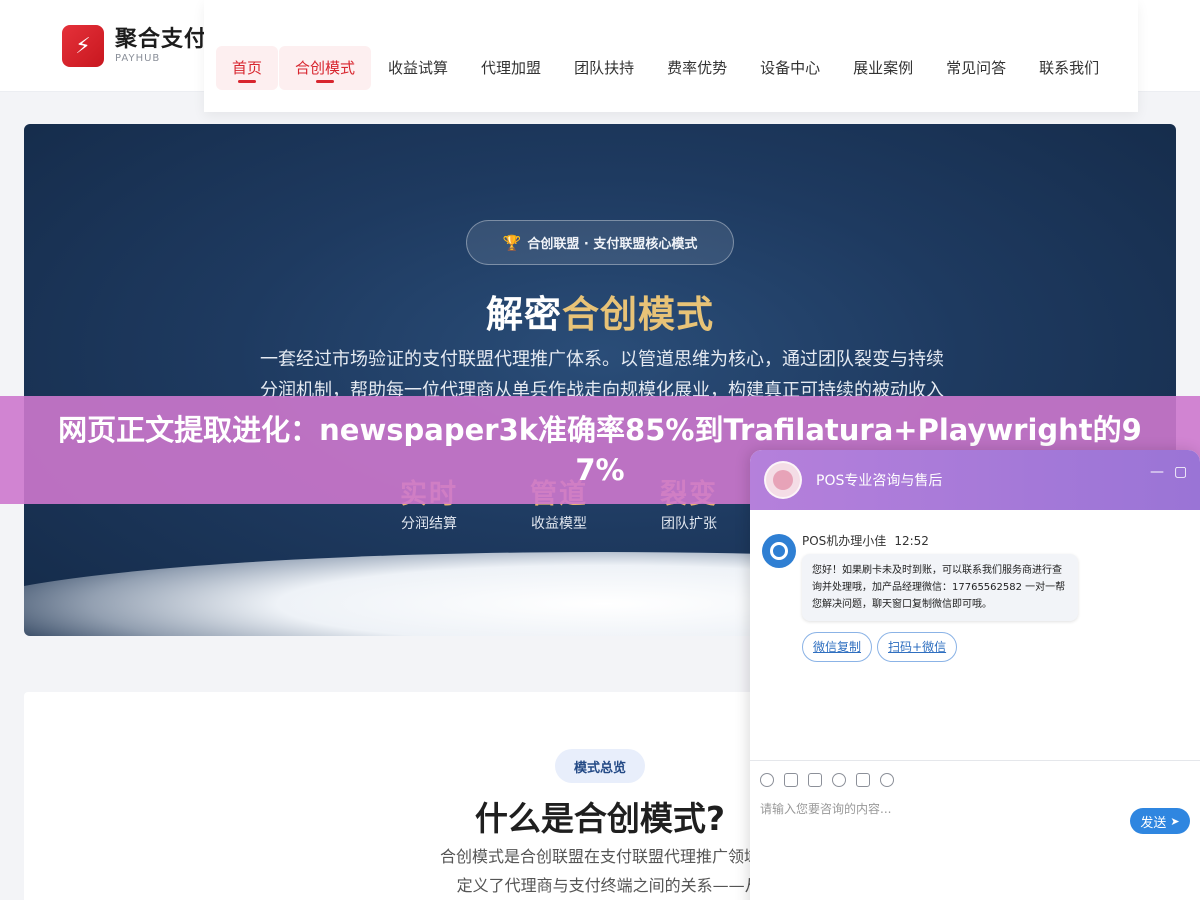 This screenshot has height=900, width=1200. I want to click on nav-item-rate-advantage: 费率优势, so click(697, 68).